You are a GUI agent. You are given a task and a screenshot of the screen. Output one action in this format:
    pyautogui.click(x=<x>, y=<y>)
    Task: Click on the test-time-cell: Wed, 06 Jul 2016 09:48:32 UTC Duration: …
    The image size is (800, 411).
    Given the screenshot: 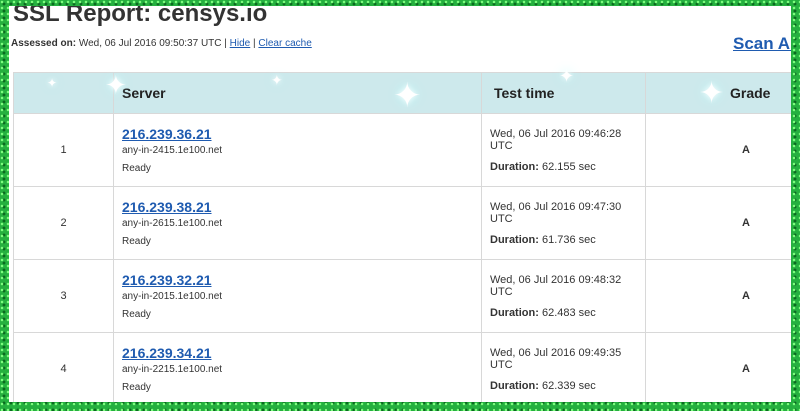 What is the action you would take?
    pyautogui.click(x=563, y=296)
    